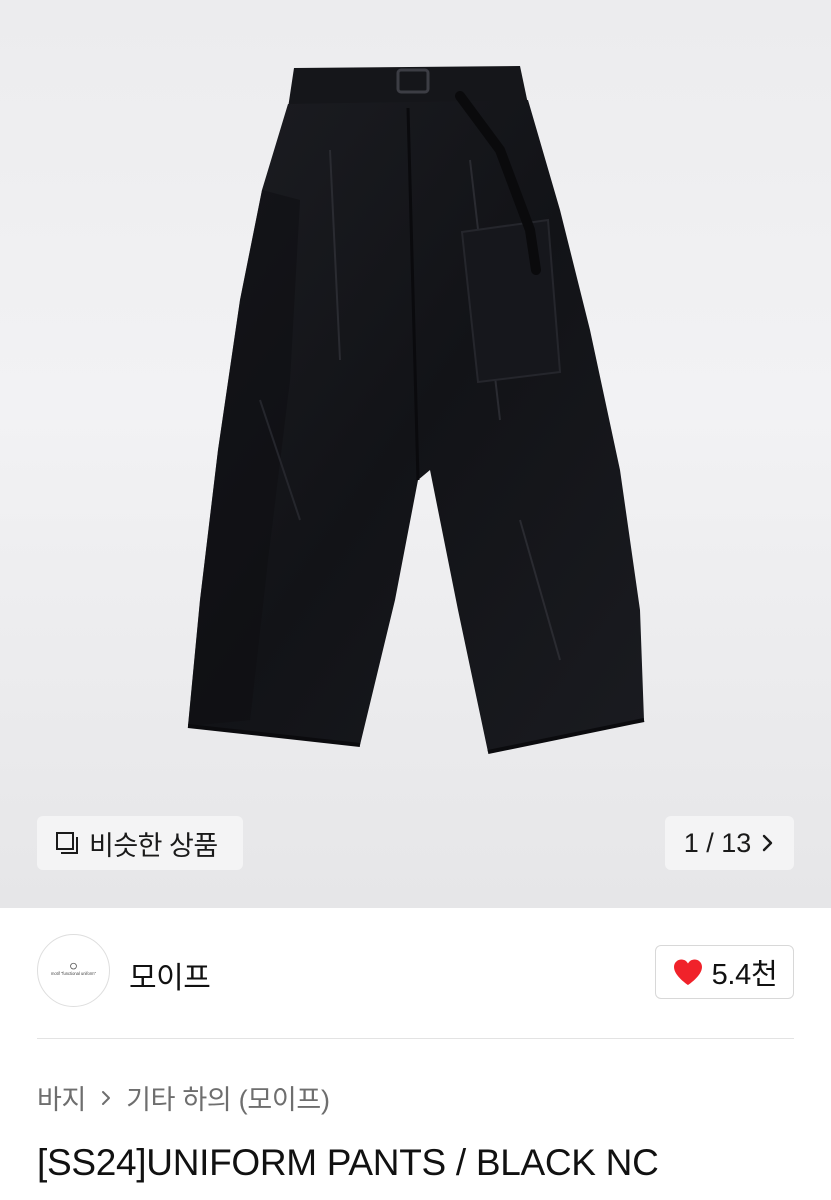 The image size is (831, 1200). I want to click on similar-products-label: 비슷한 상품, so click(153, 845).